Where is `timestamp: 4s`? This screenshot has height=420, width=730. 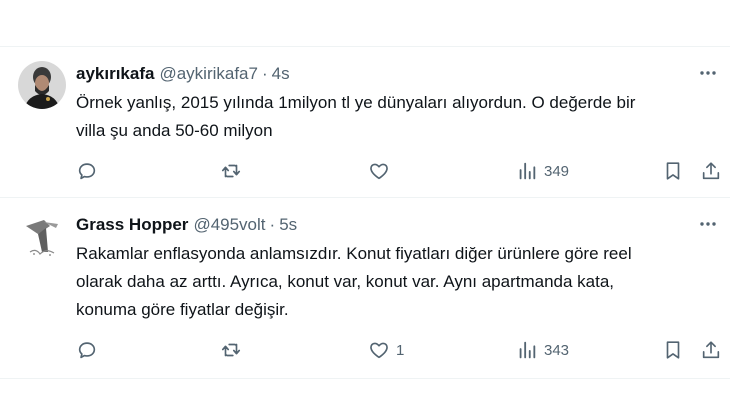
timestamp: 4s is located at coordinates (281, 74).